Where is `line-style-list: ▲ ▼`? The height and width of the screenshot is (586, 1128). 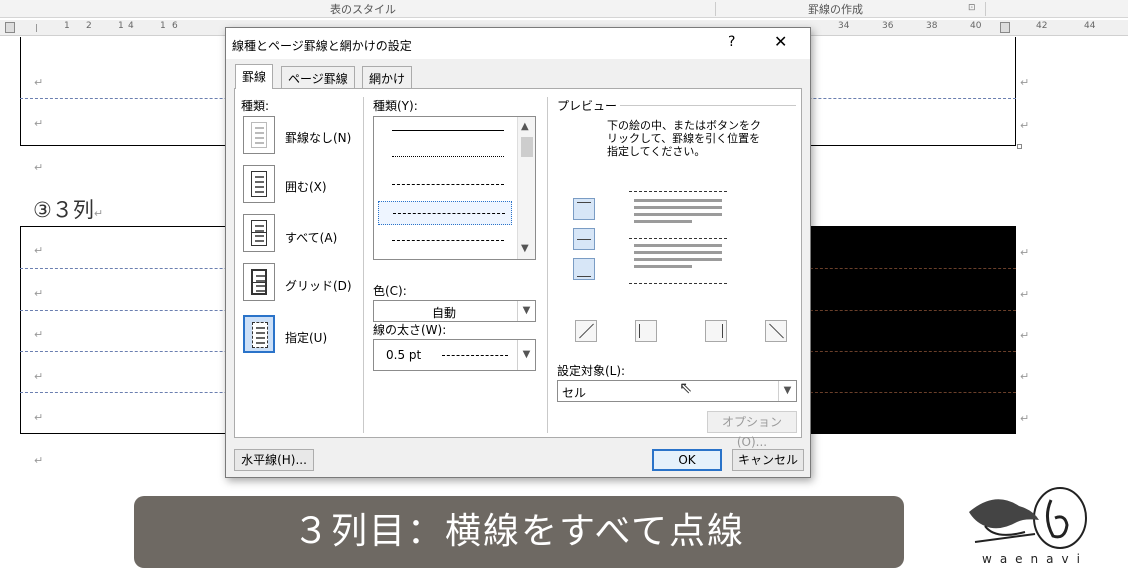
line-style-list: ▲ ▼ is located at coordinates (454, 188).